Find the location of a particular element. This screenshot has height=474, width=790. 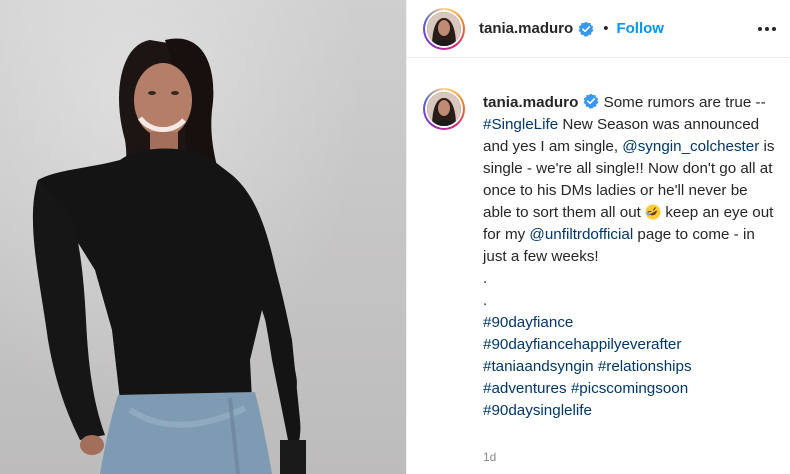

hashtag-link: #picscomingsoon is located at coordinates (629, 388).